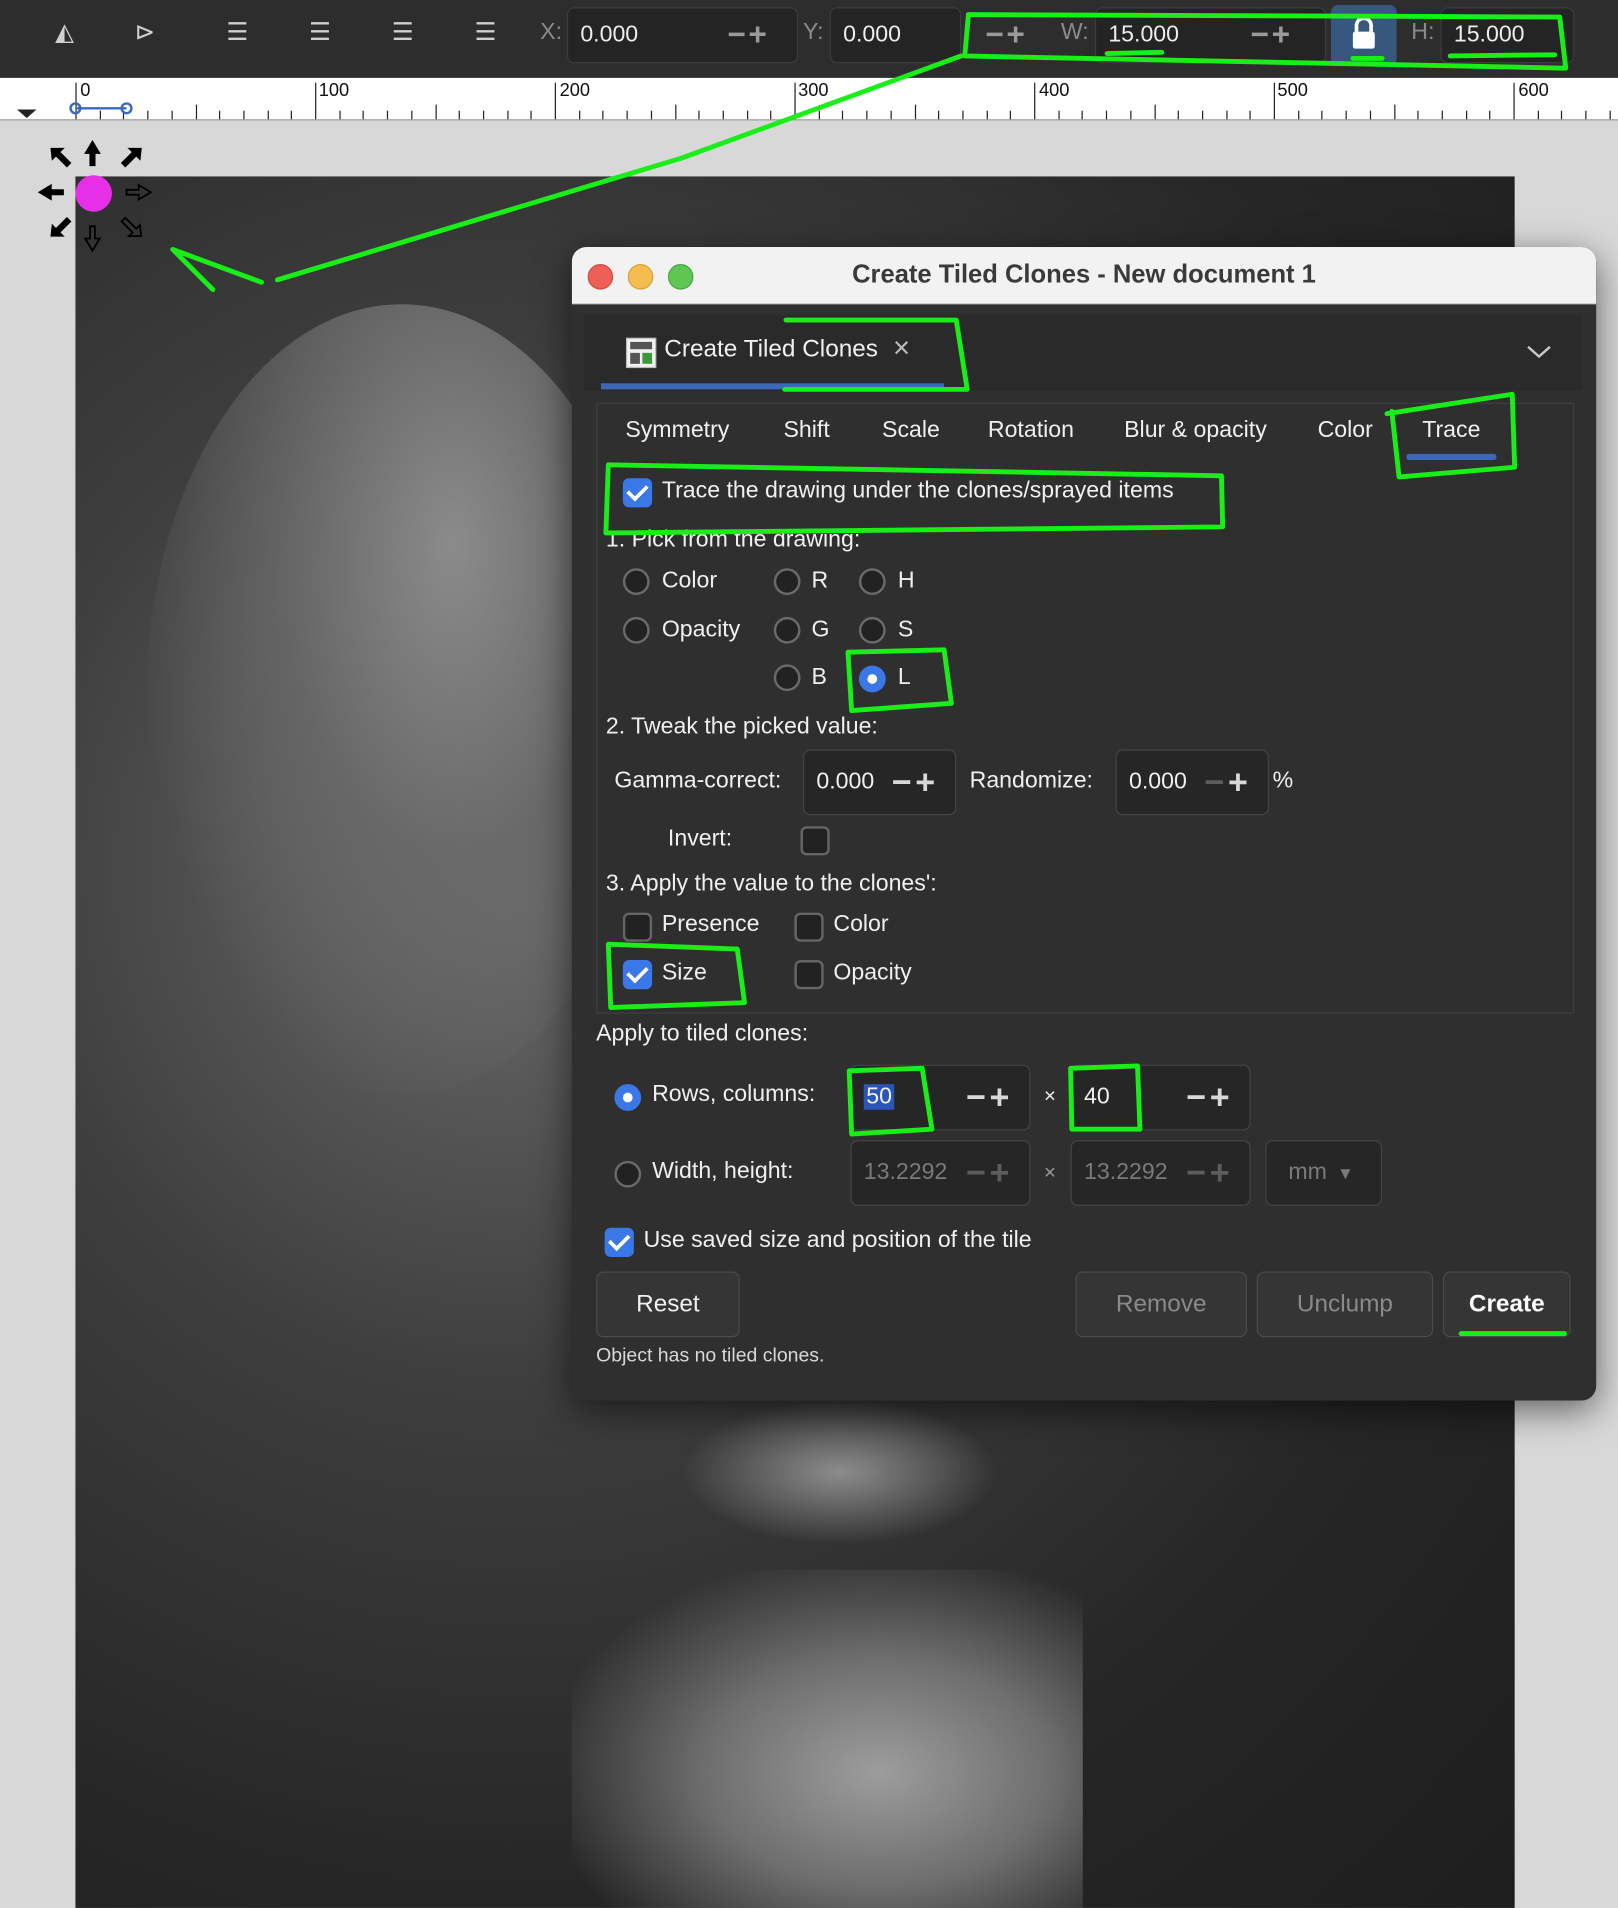  I want to click on apply-presence-label: Presence, so click(710, 924).